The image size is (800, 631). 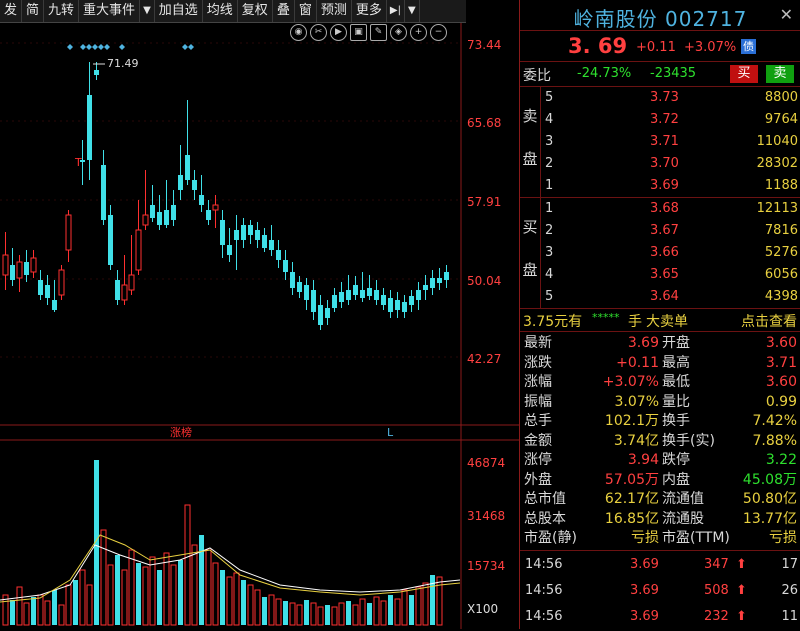 What do you see at coordinates (549, 185) in the screenshot?
I see `level: 1` at bounding box center [549, 185].